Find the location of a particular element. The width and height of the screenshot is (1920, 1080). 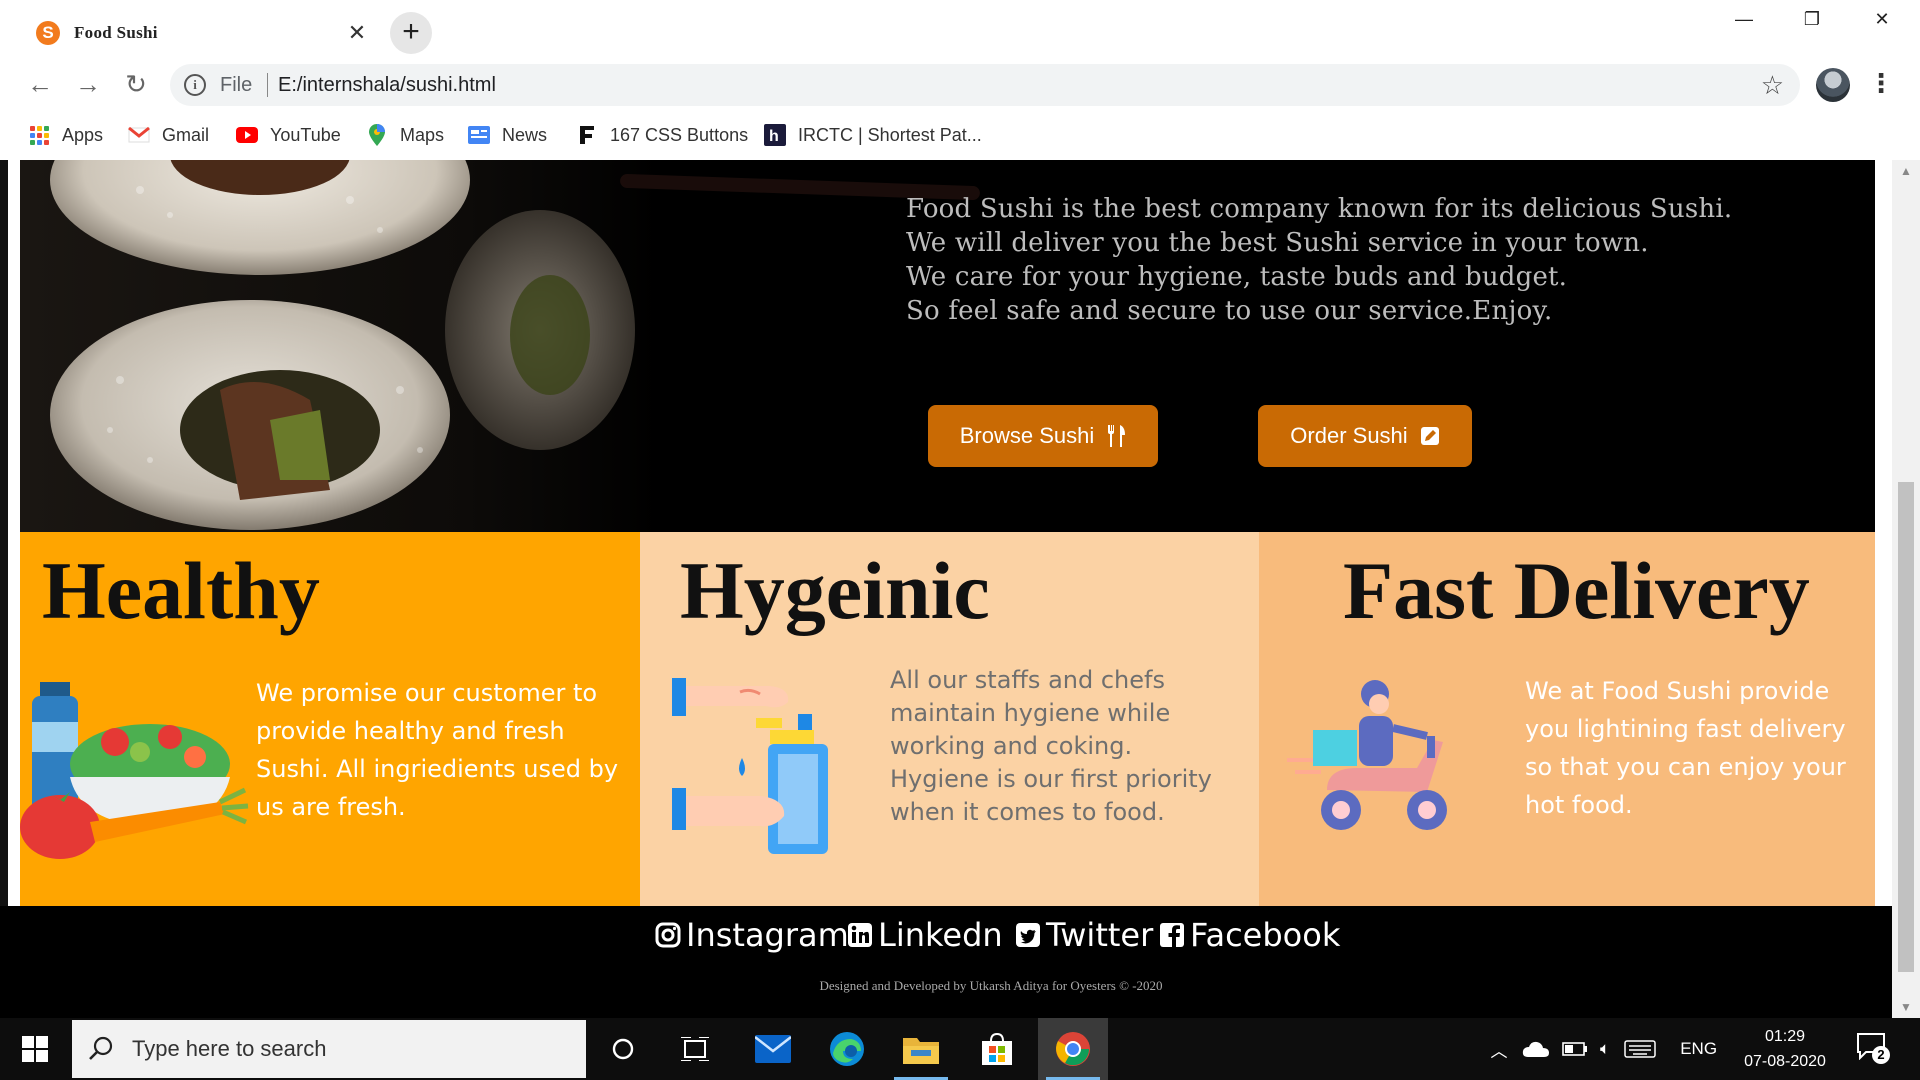

salad-bowl-icon is located at coordinates (134, 770).